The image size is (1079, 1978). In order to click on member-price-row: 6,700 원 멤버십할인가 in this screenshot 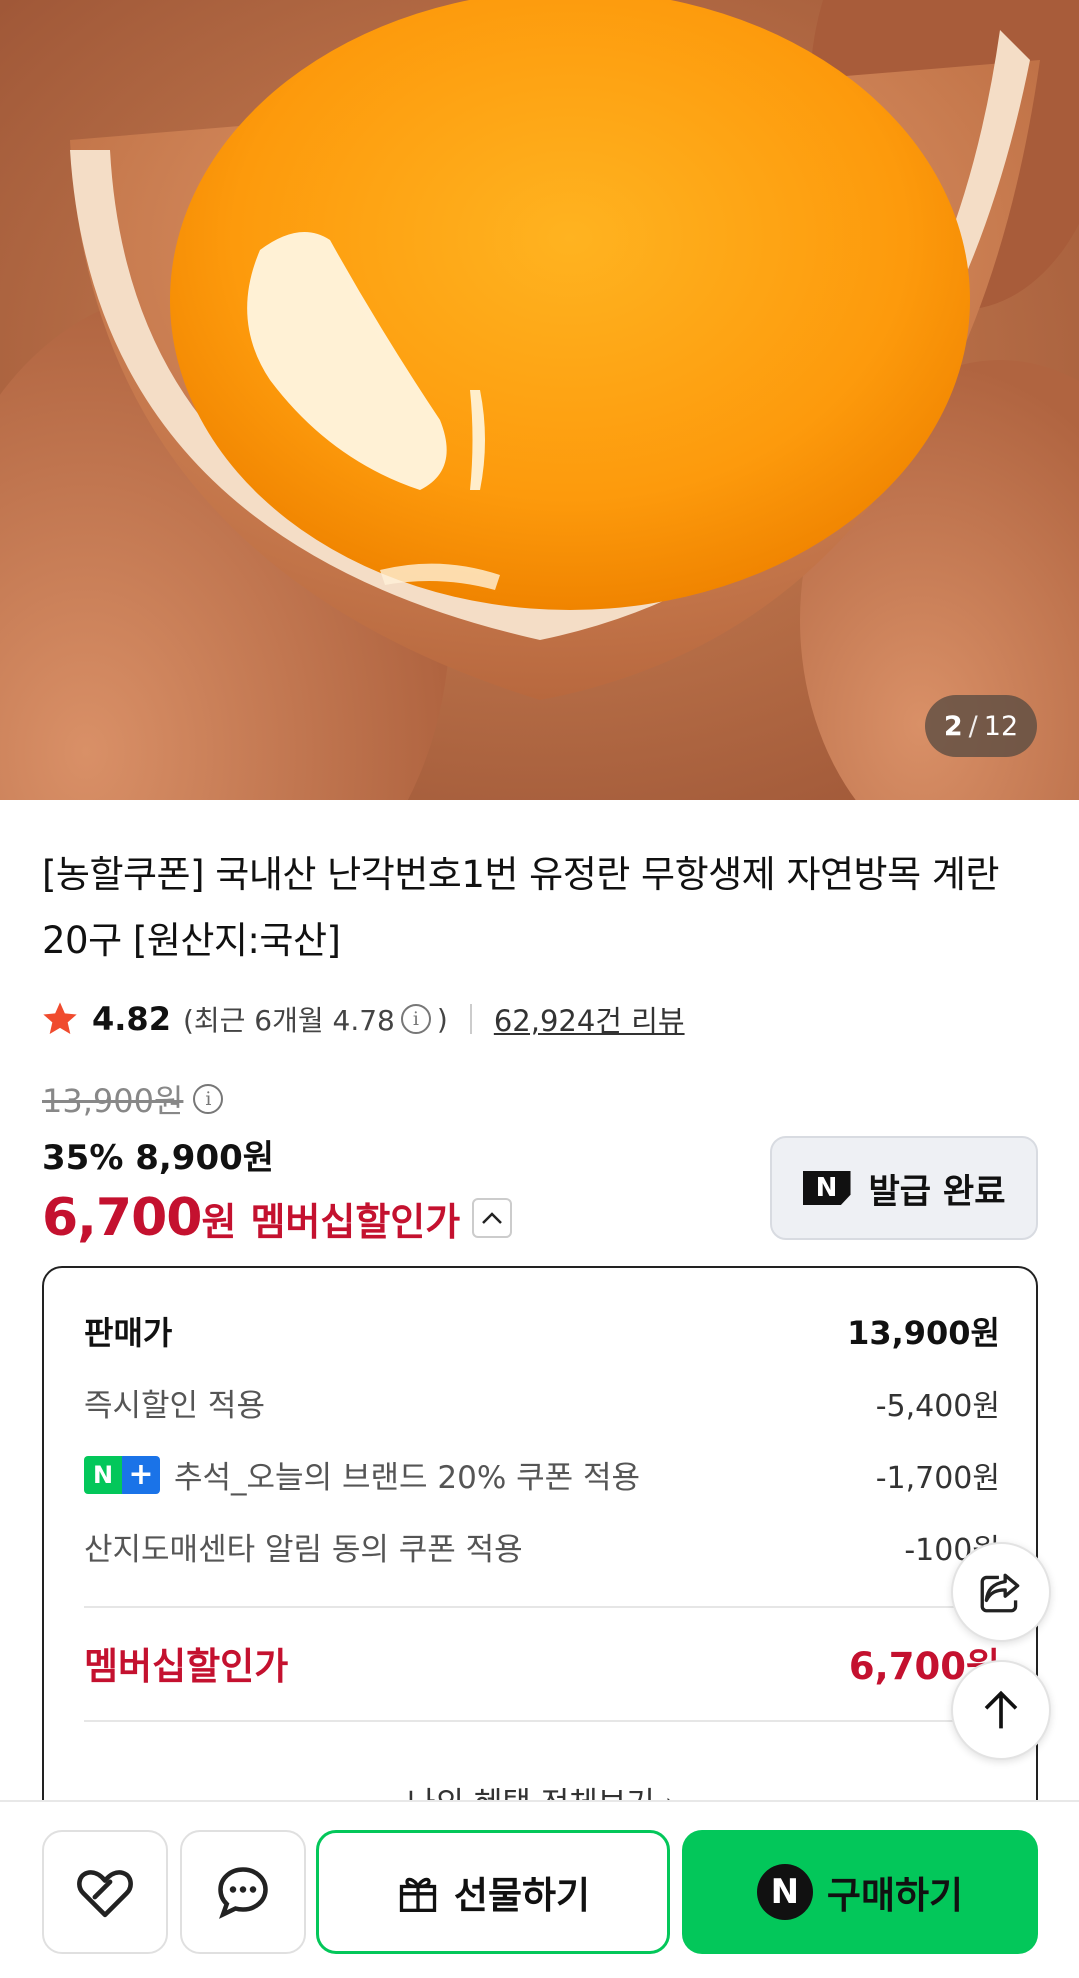, I will do `click(277, 1218)`.